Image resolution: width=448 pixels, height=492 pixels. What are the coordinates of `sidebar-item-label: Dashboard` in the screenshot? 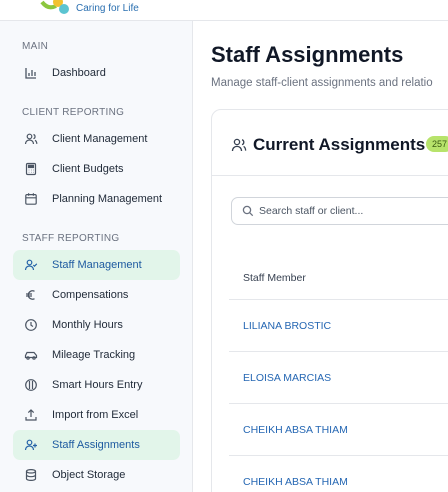 It's located at (79, 73).